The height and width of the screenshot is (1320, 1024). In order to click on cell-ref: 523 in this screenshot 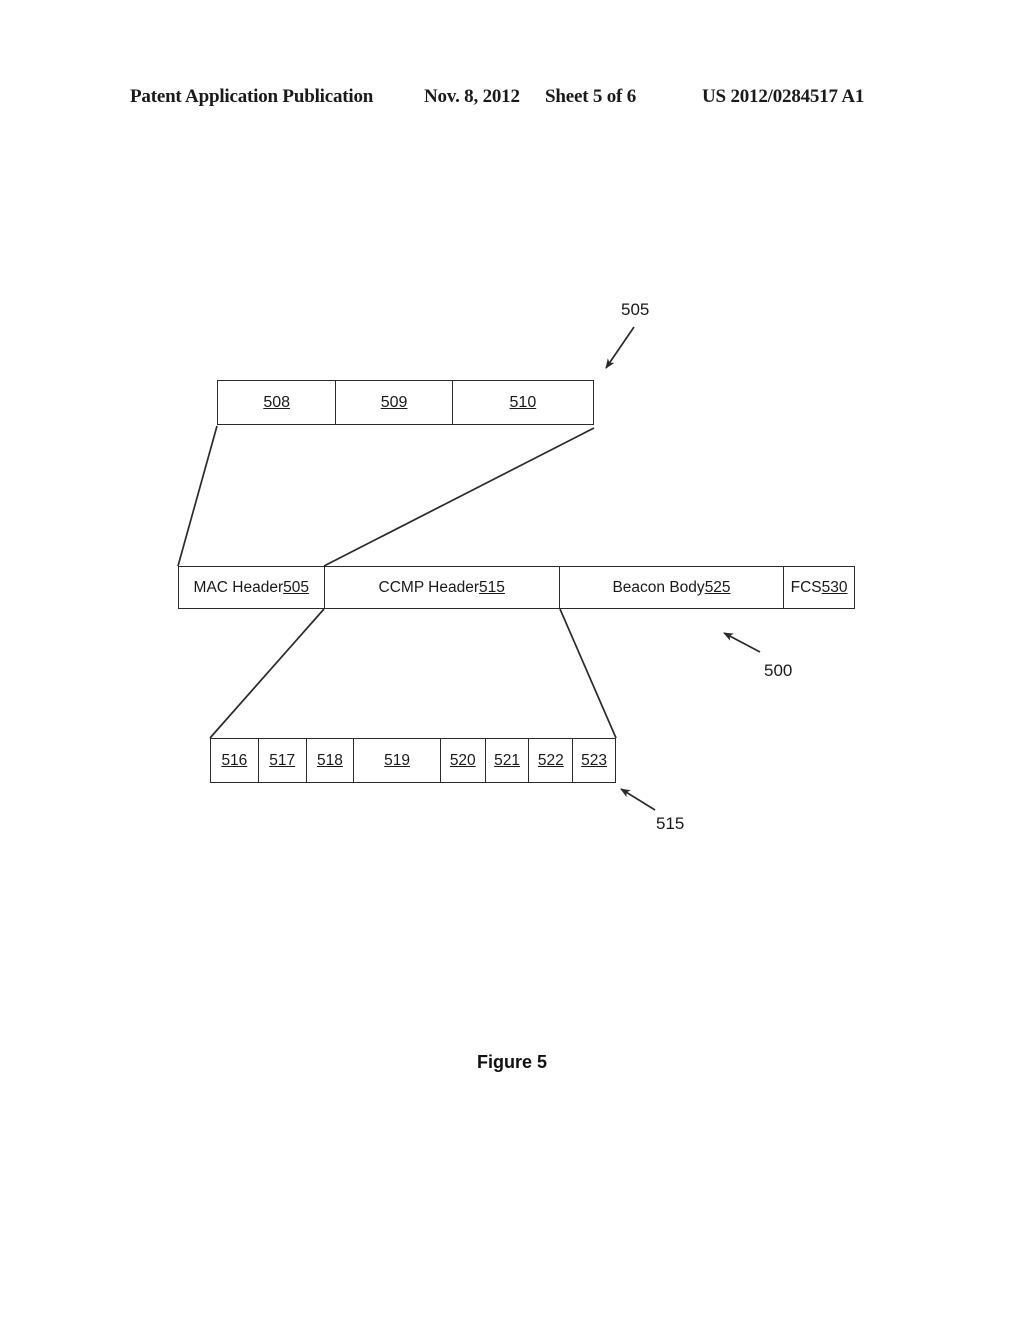, I will do `click(594, 760)`.